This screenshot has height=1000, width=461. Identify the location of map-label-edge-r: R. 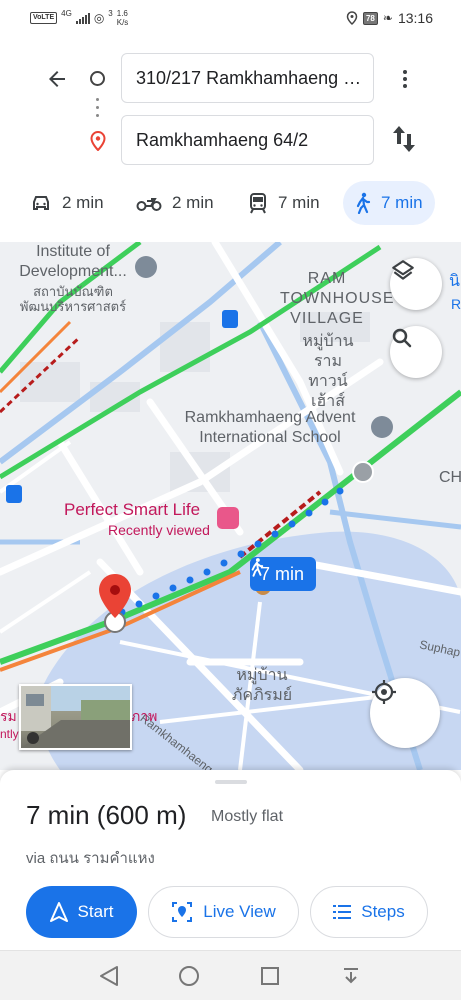
(456, 304).